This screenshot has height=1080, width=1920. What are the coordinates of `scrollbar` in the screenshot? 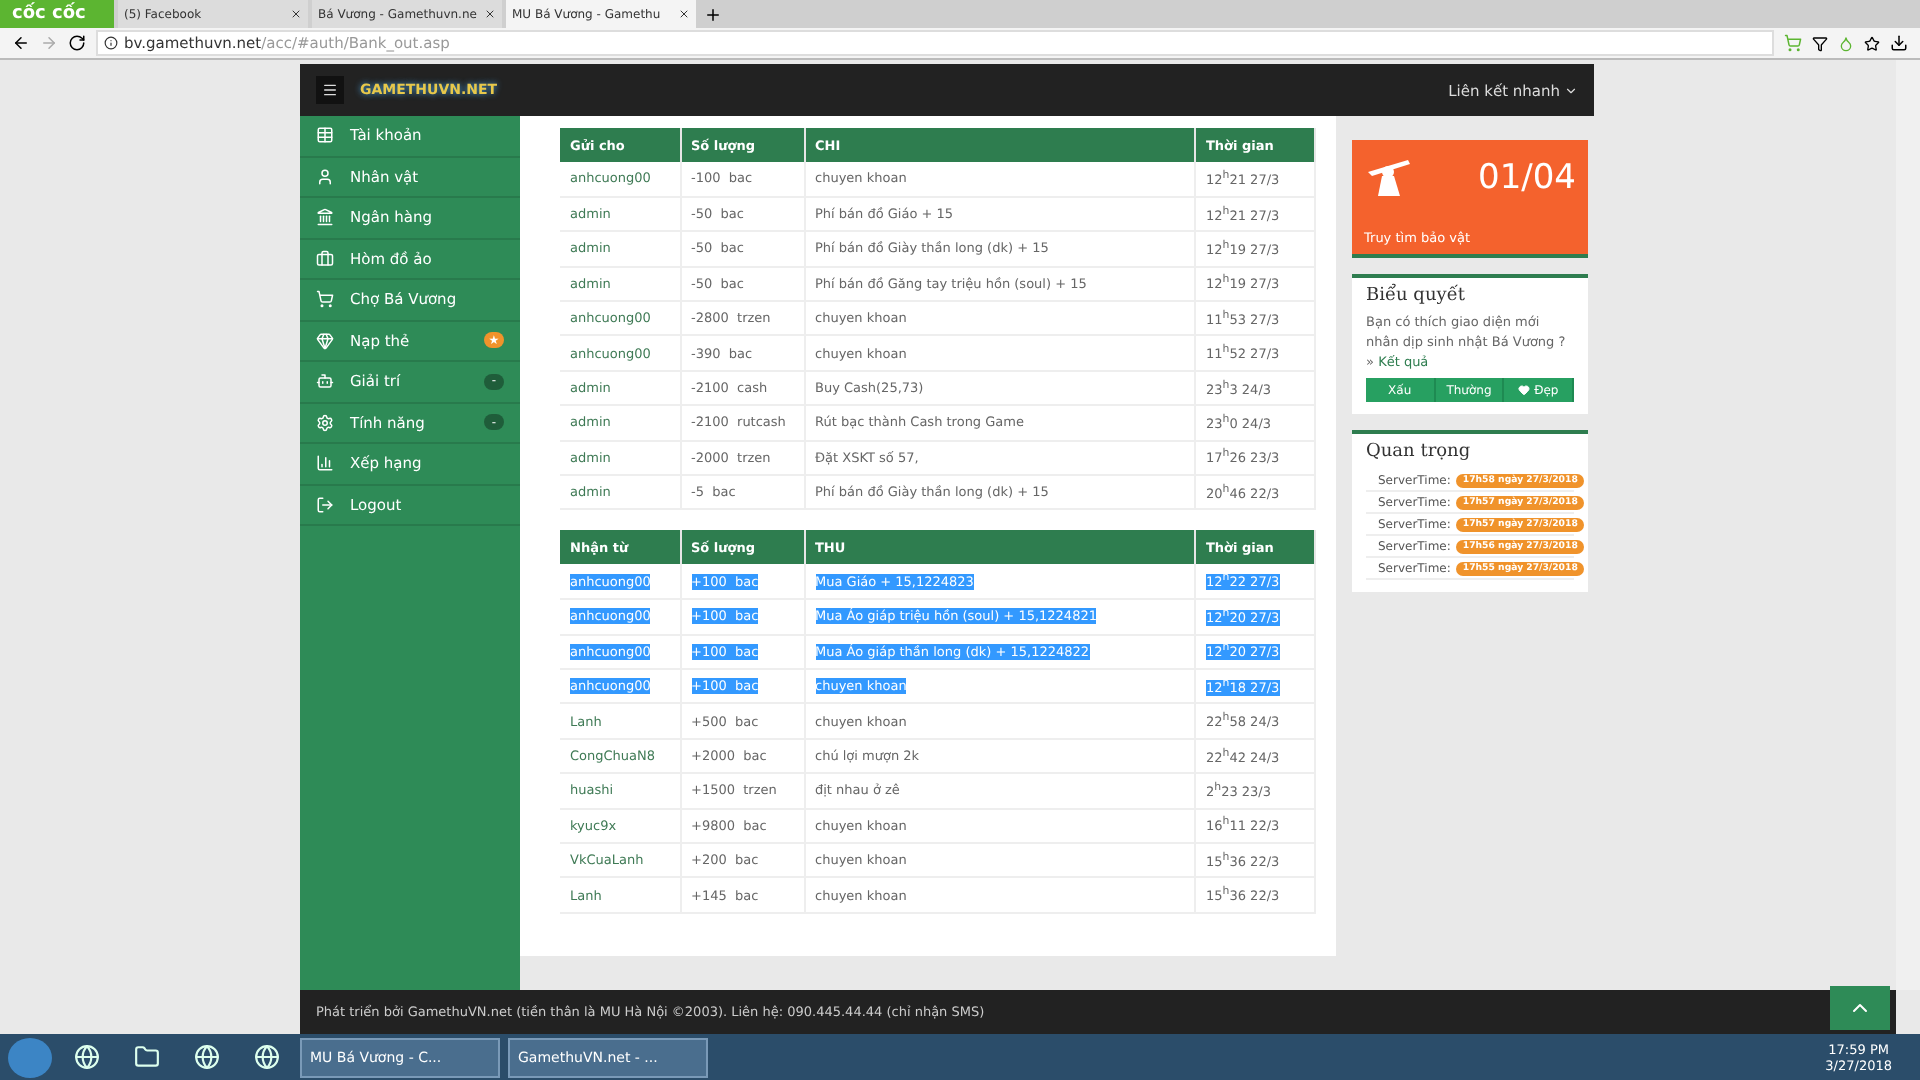 It's located at (1908, 525).